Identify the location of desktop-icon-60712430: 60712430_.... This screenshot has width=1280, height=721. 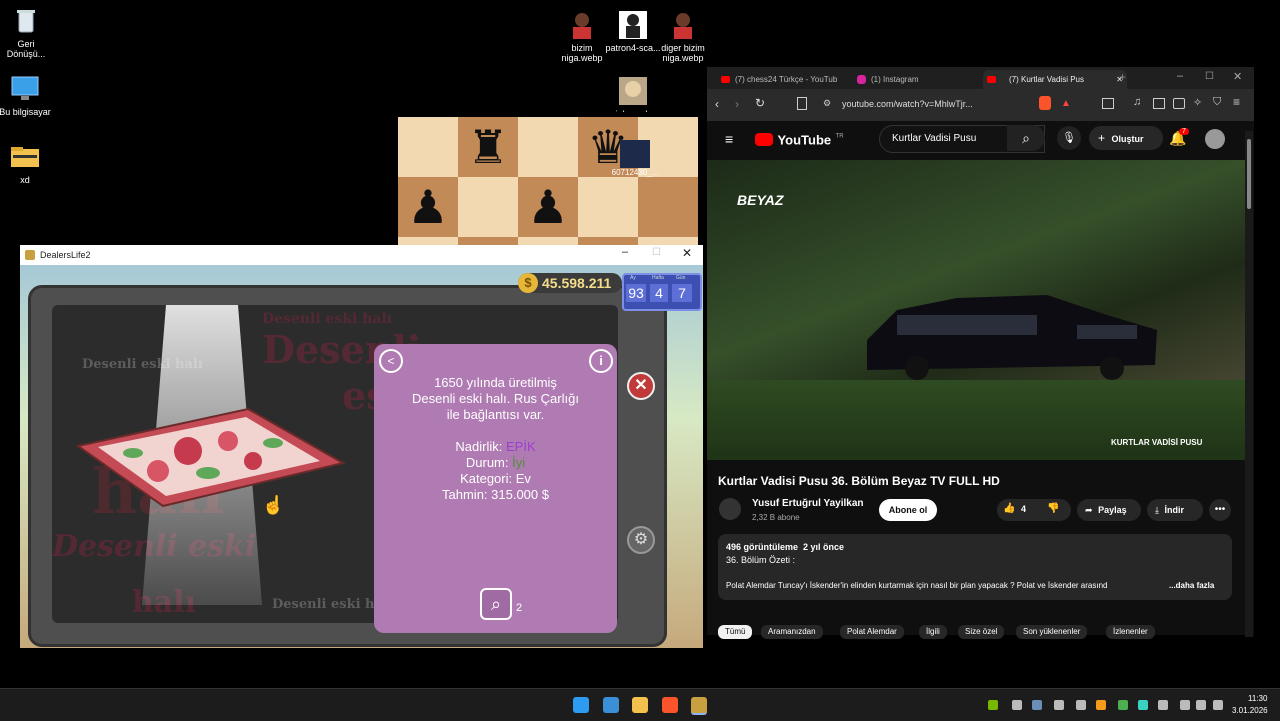
(635, 158).